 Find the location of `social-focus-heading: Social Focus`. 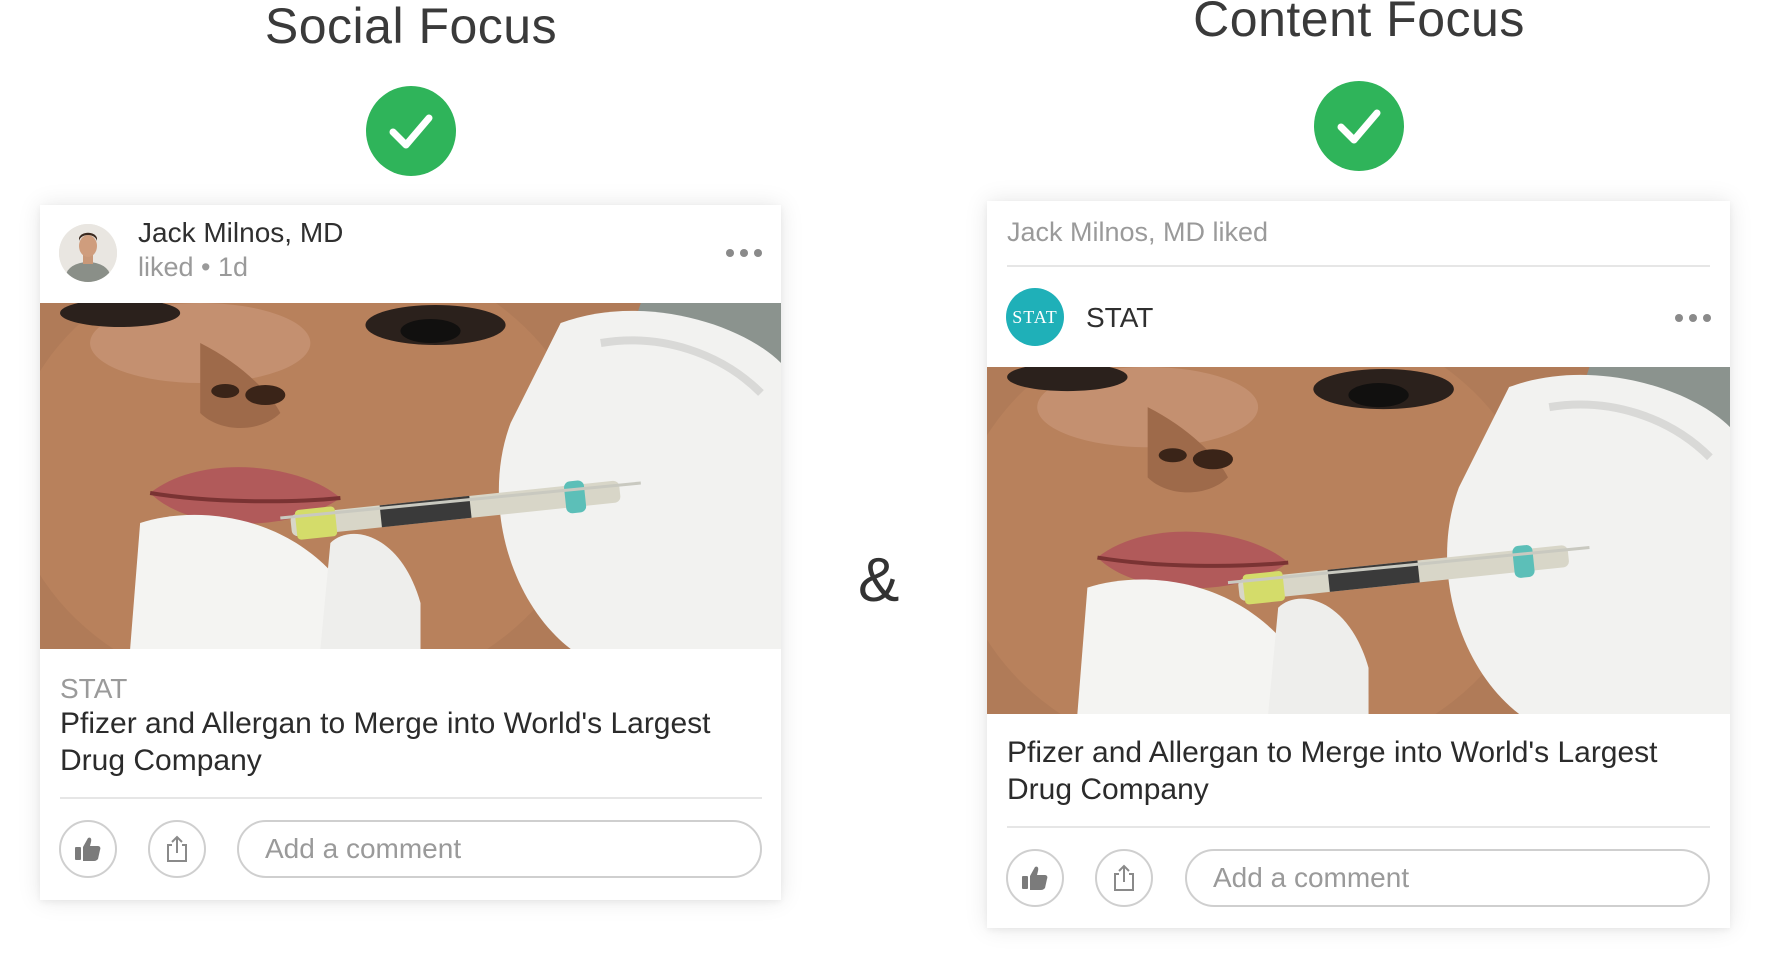

social-focus-heading: Social Focus is located at coordinates (411, 27).